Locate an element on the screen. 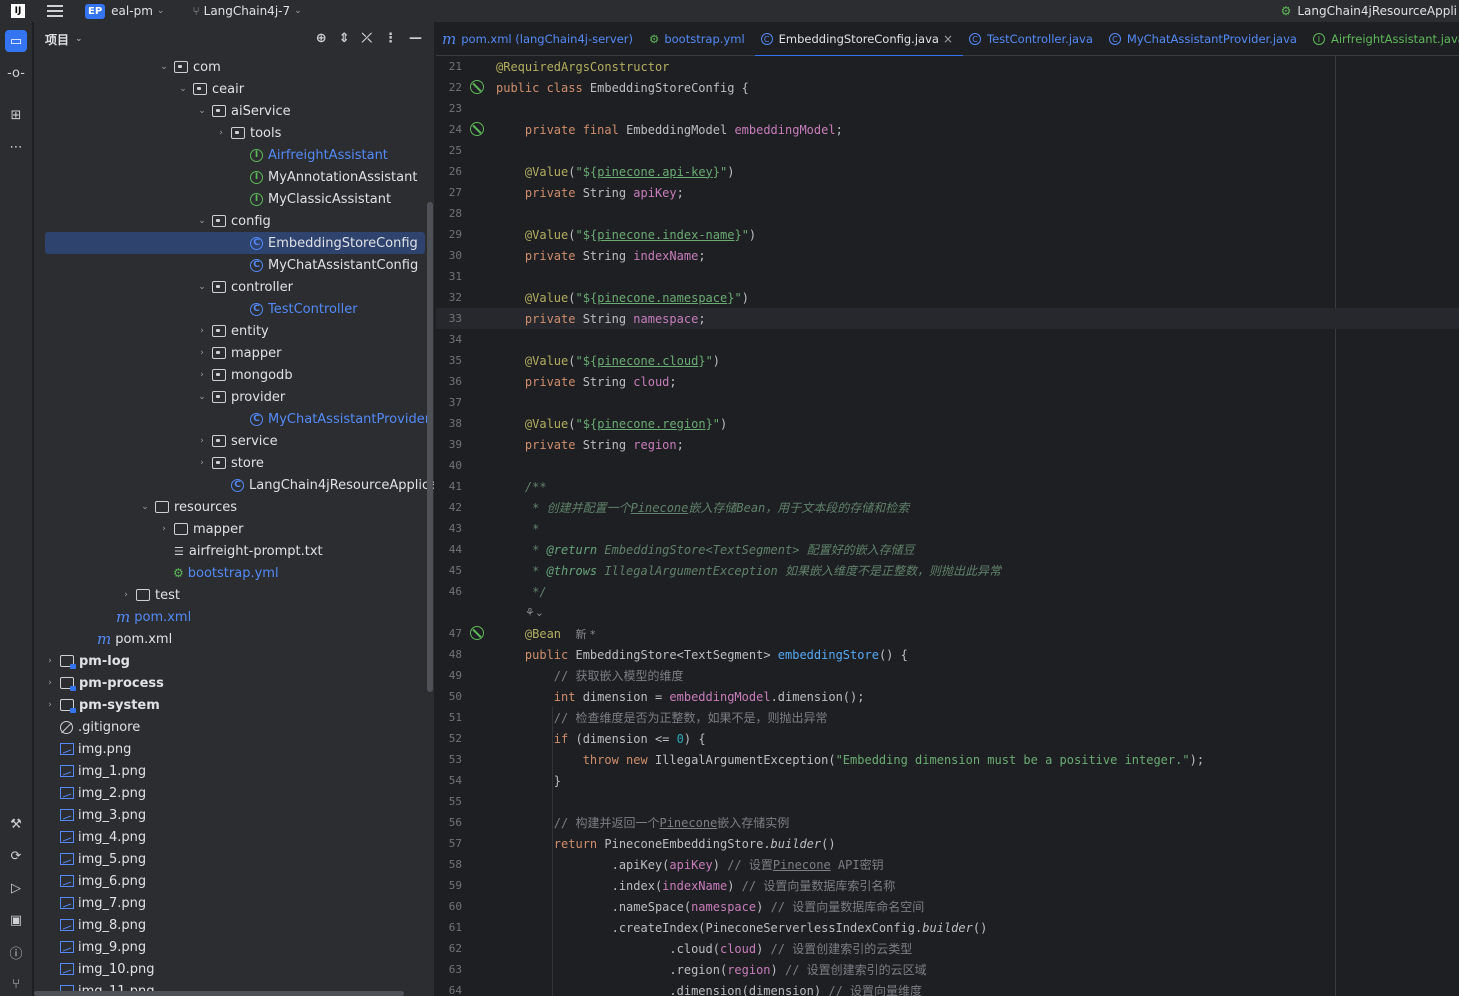  tree-item: ⌄ provider is located at coordinates (231, 397).